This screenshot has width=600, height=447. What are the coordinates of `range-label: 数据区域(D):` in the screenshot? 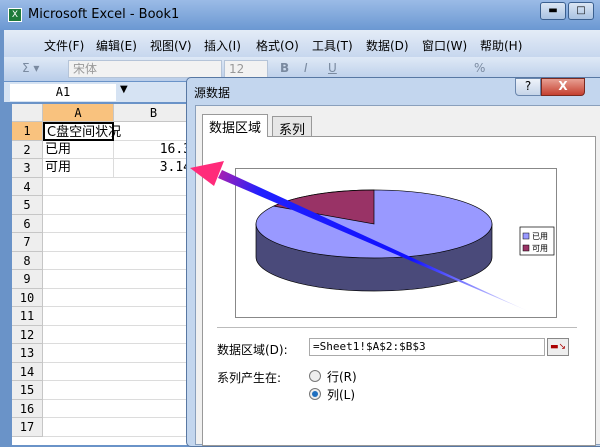 It's located at (252, 350).